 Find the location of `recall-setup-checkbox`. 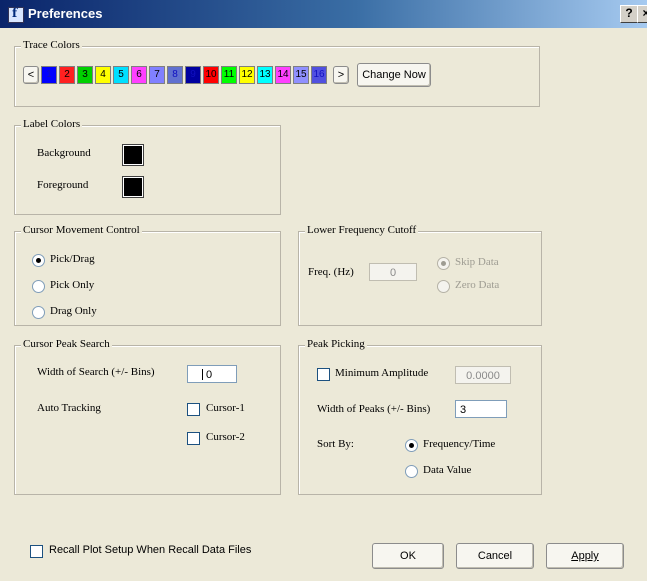

recall-setup-checkbox is located at coordinates (36, 551).